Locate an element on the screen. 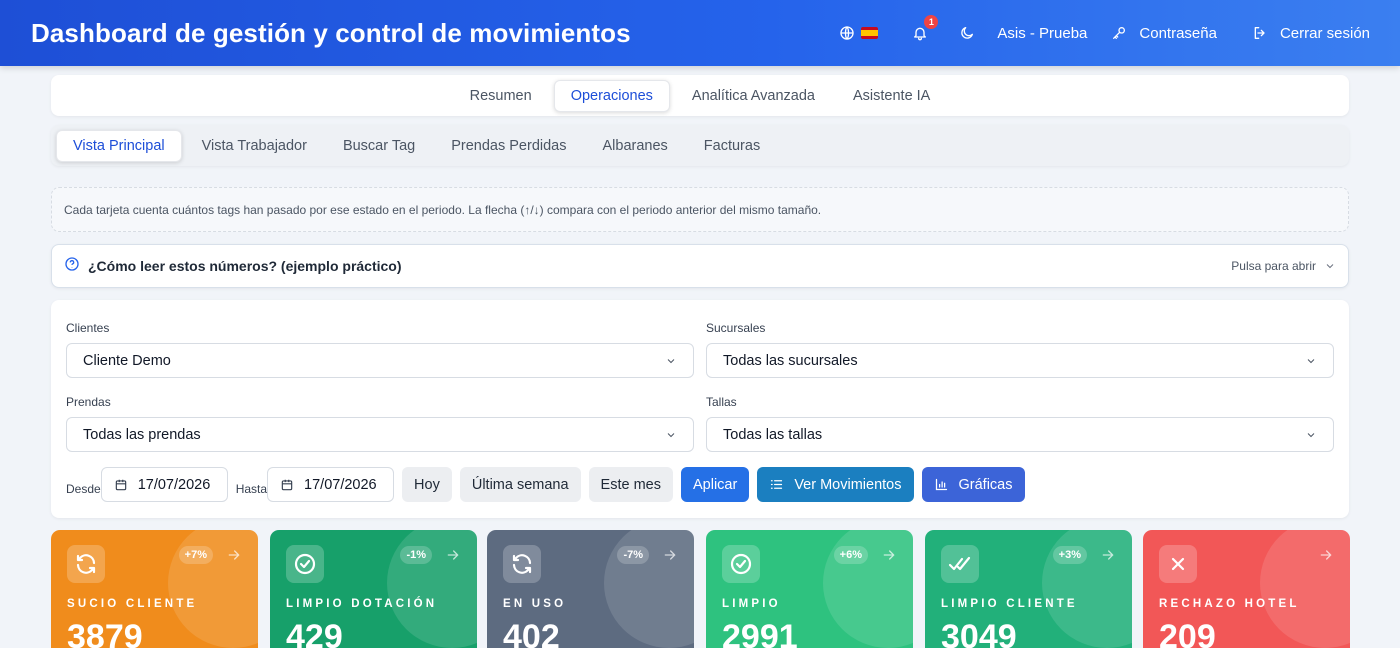 This screenshot has width=1400, height=648. tab-operaciones: Operaciones is located at coordinates (611, 95).